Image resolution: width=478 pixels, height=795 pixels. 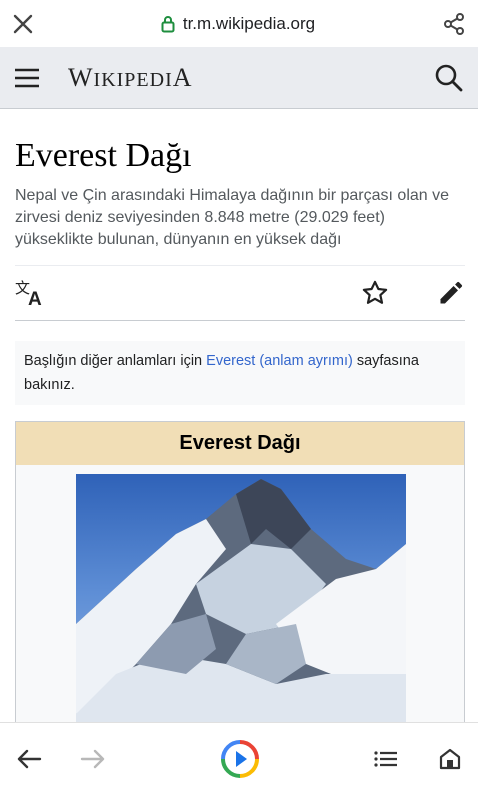 I want to click on play-icon, so click(x=240, y=759).